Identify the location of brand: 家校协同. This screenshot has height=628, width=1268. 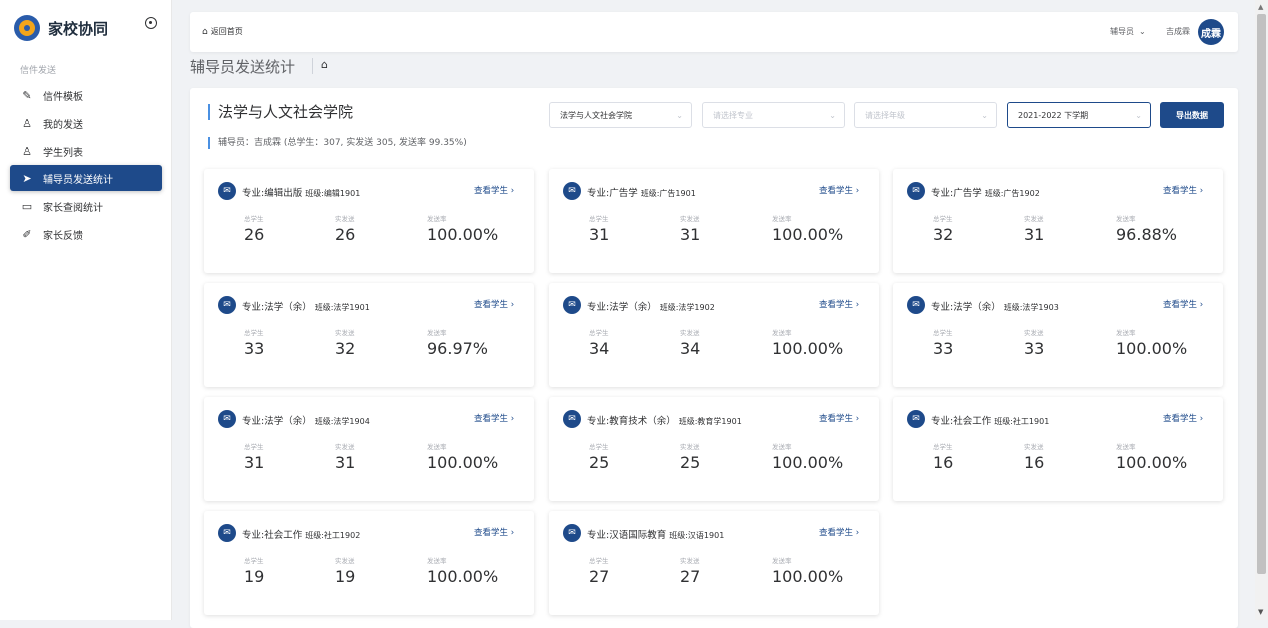
(61, 28).